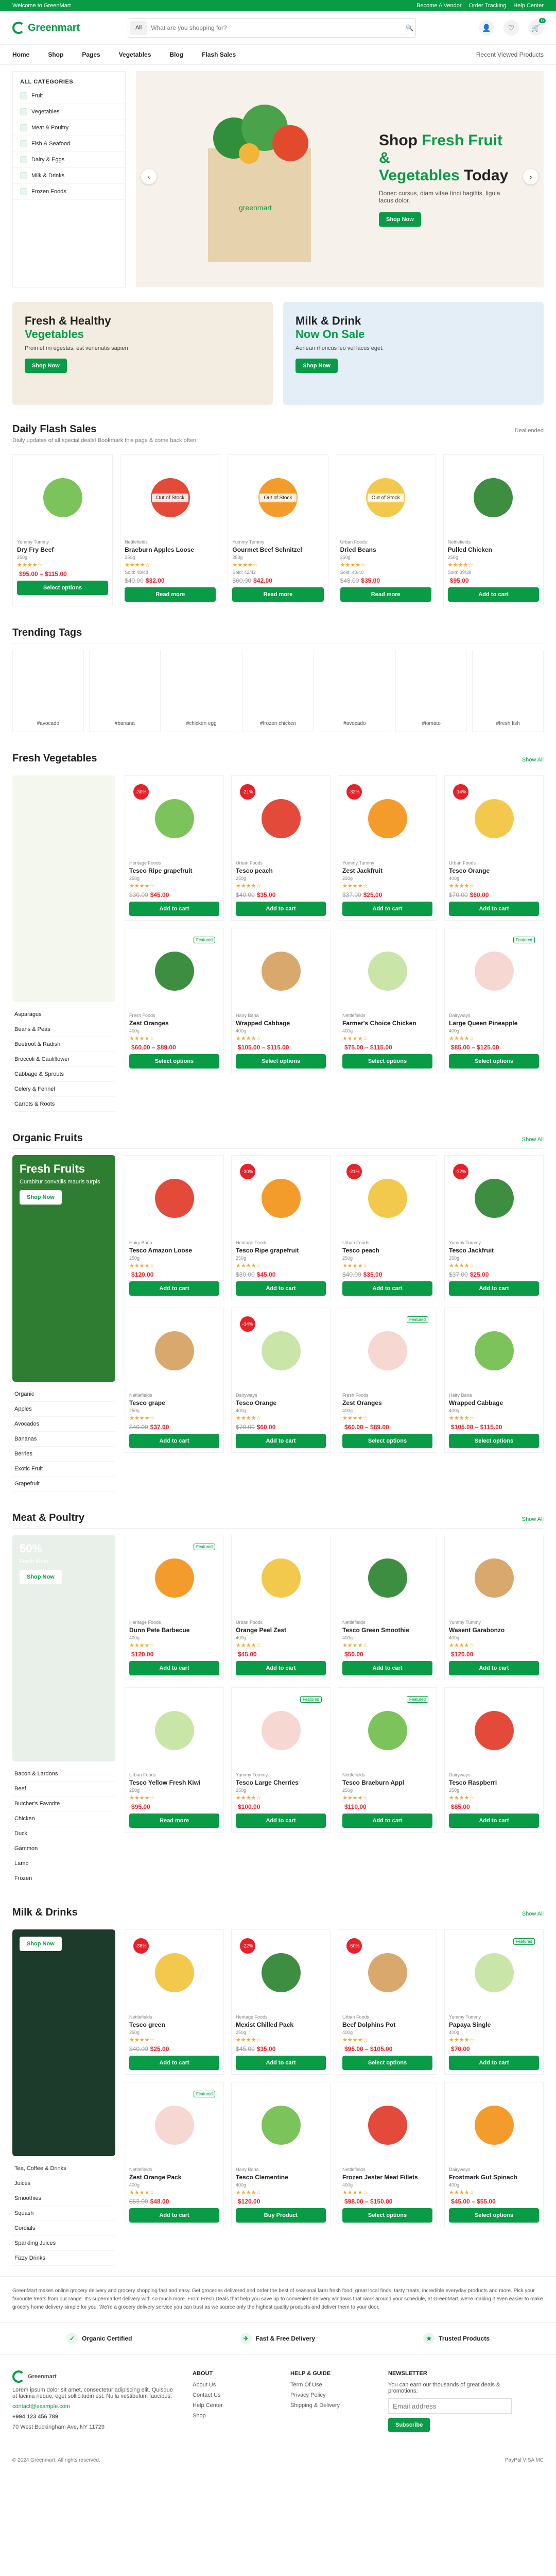 The width and height of the screenshot is (556, 2576). I want to click on tag-card: #avocado, so click(48, 691).